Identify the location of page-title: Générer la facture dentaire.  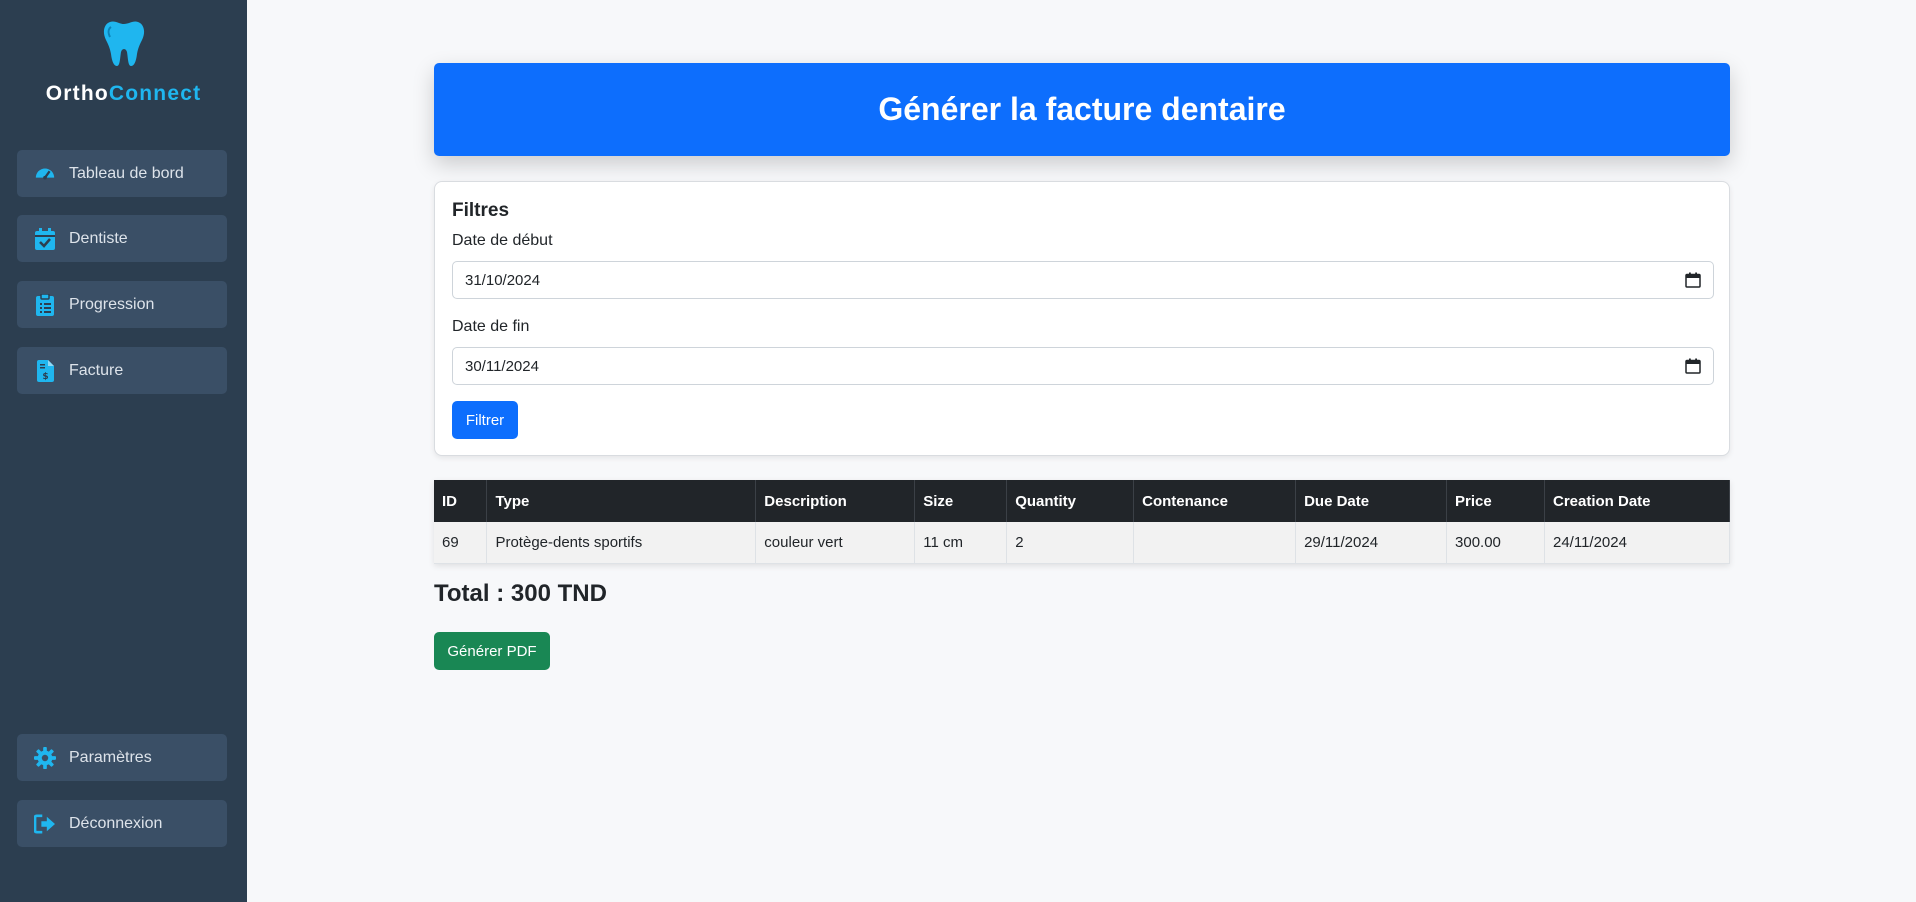
(1082, 109).